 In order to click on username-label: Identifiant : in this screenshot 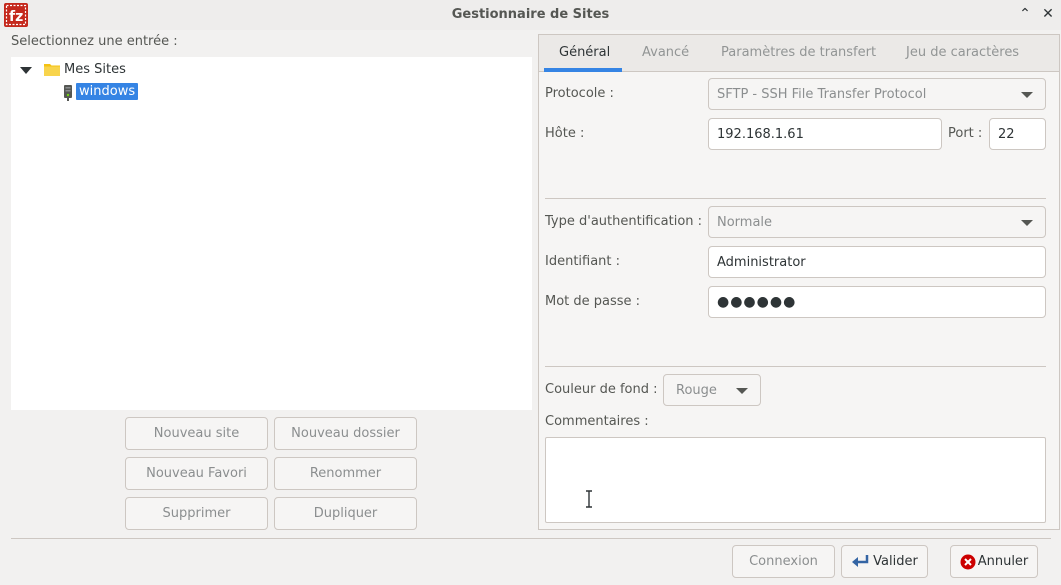, I will do `click(583, 261)`.